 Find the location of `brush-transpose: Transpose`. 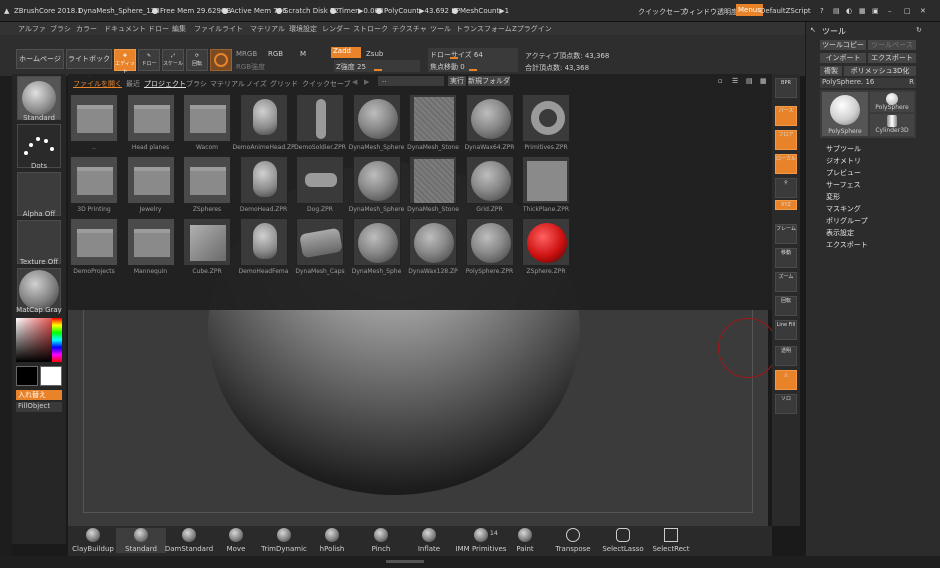

brush-transpose: Transpose is located at coordinates (573, 540).